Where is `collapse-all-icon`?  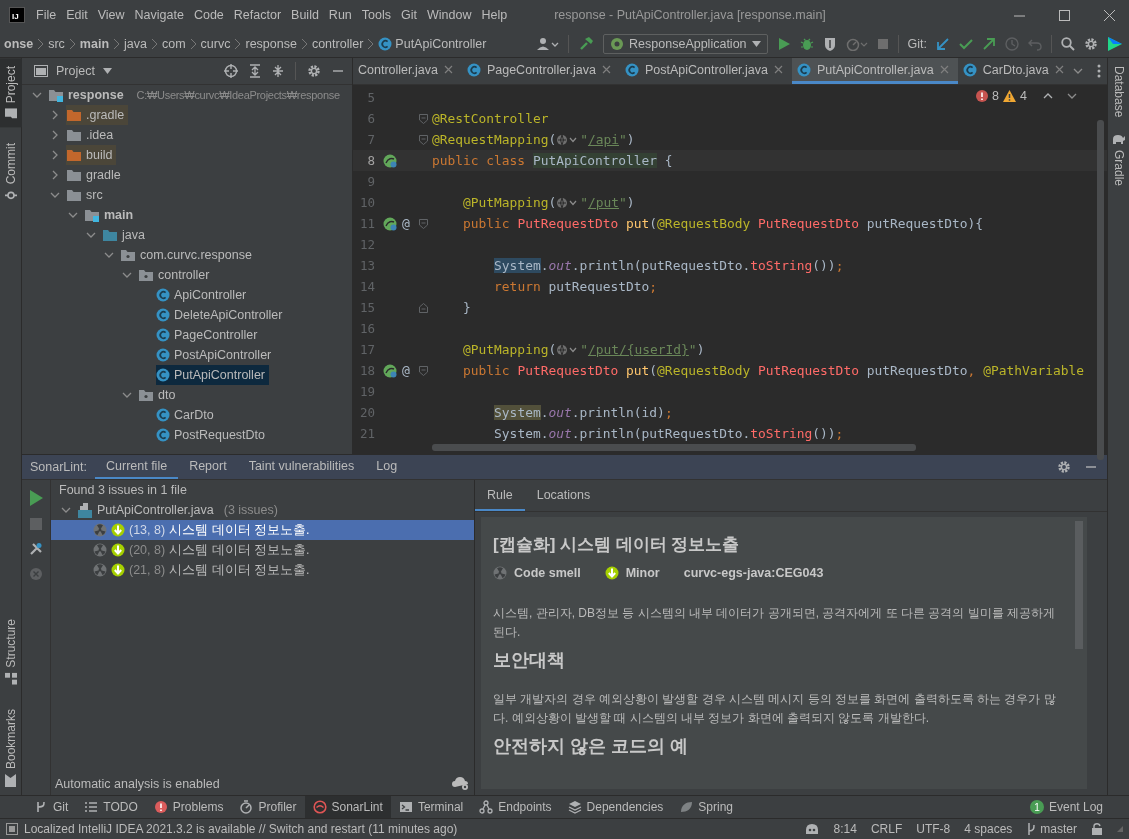 collapse-all-icon is located at coordinates (278, 71).